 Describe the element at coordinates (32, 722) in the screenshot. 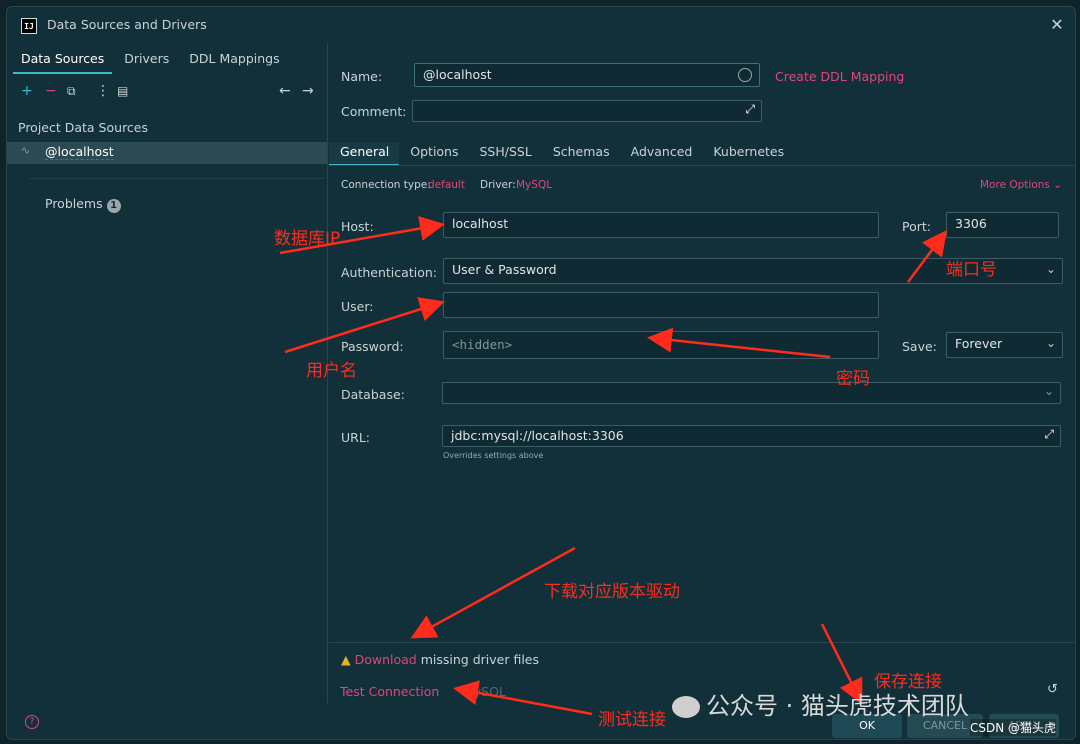

I see `help-icon: ?` at that location.